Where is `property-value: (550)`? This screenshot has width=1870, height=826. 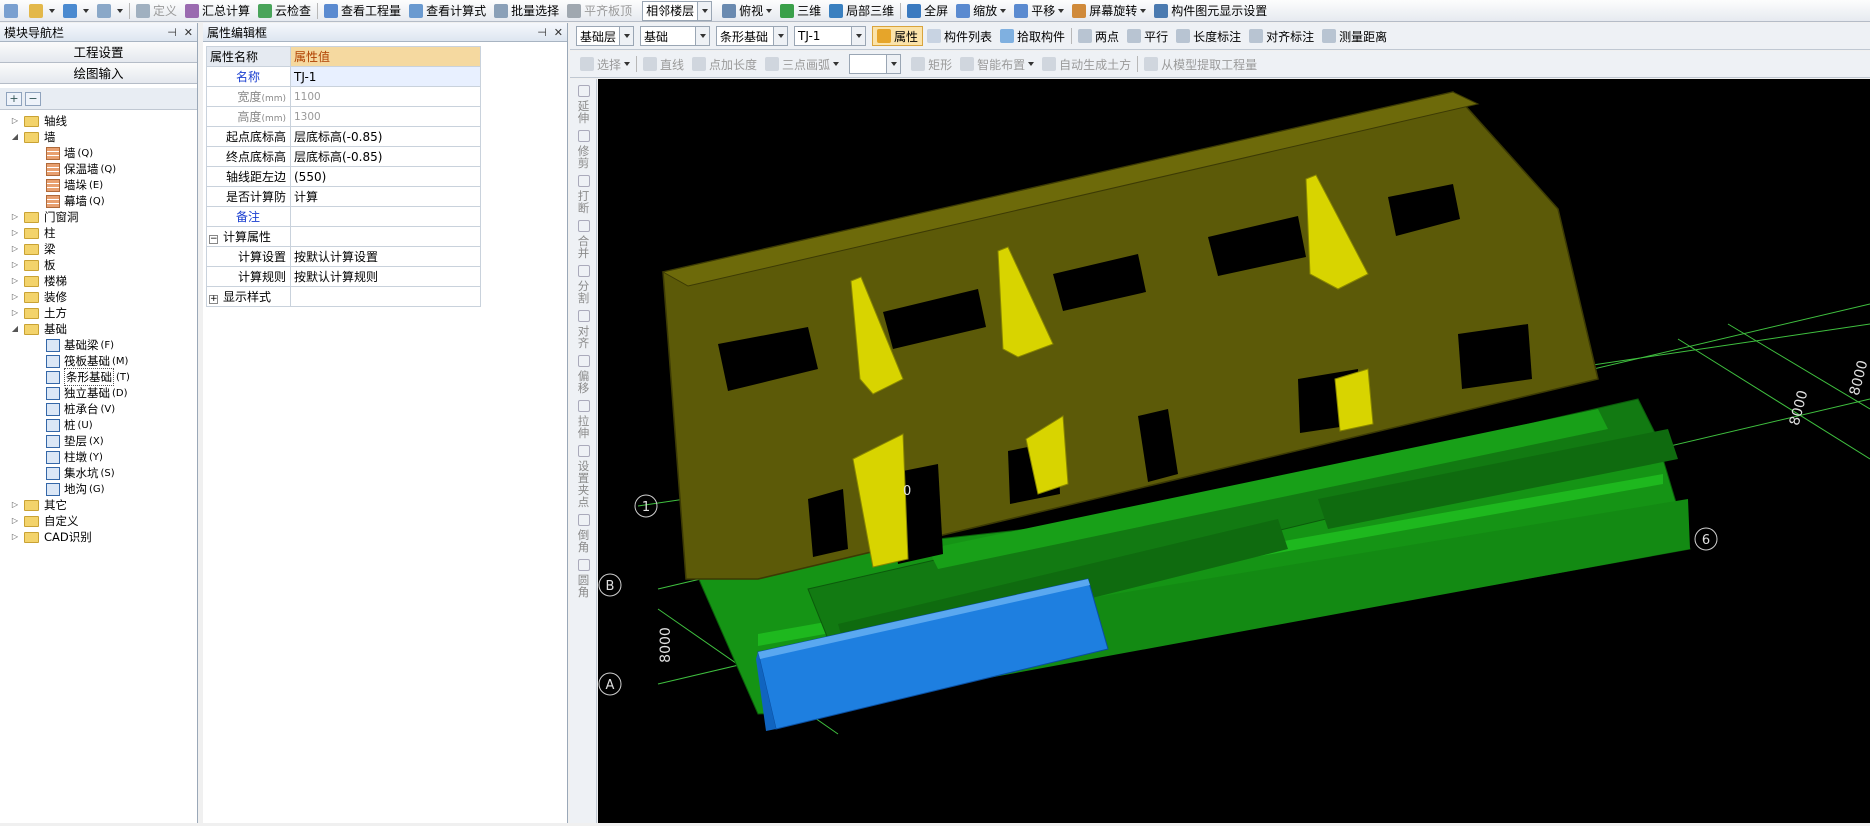
property-value: (550) is located at coordinates (385, 176).